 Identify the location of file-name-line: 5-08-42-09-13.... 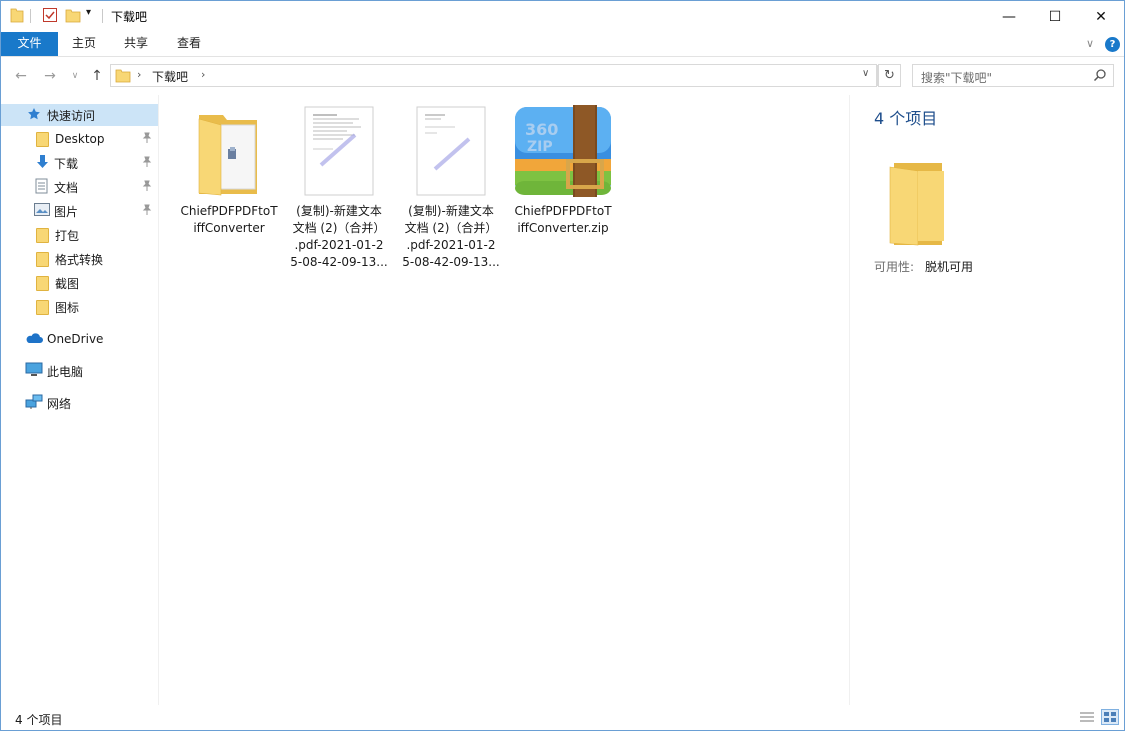
(339, 262).